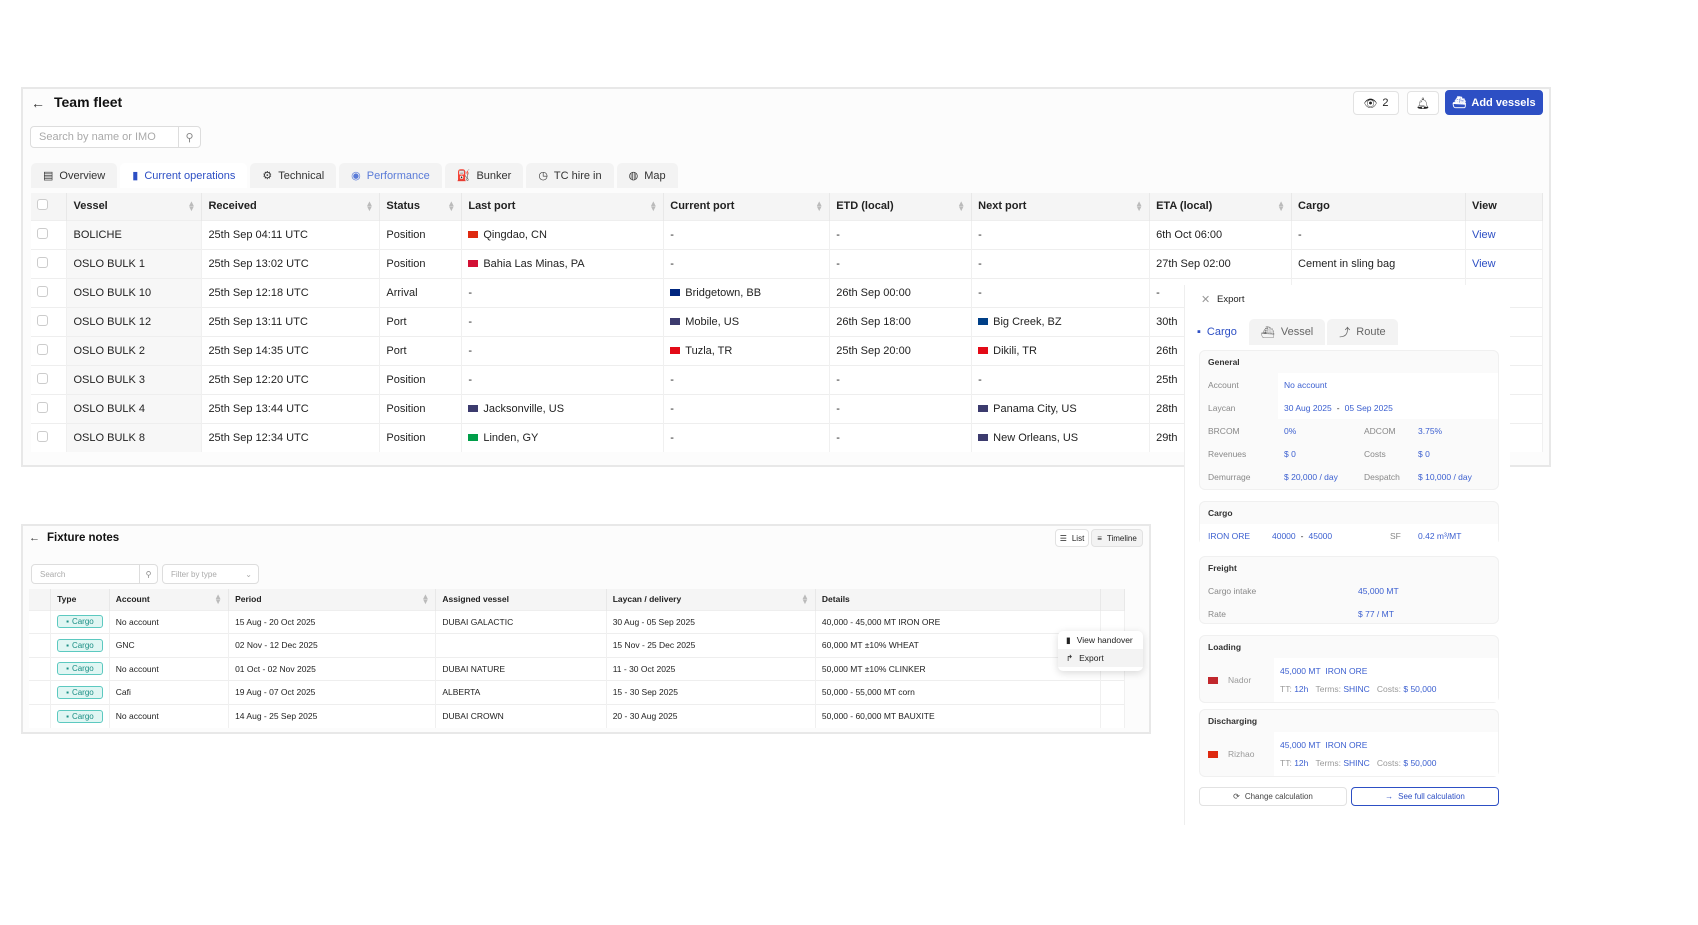 This screenshot has width=1698, height=925. I want to click on cell: 25th Sep 14:35 UTC, so click(258, 350).